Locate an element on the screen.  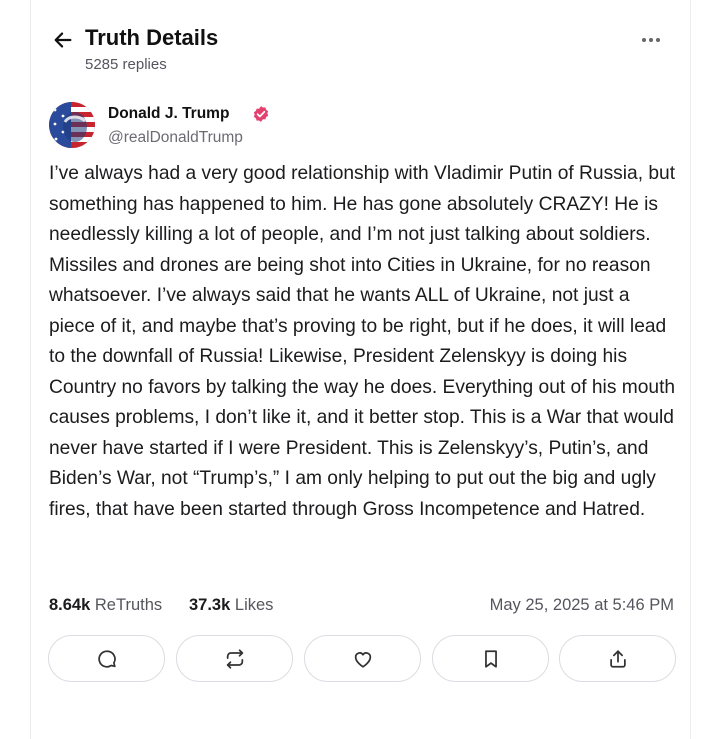
arrow-left-icon is located at coordinates (63, 40).